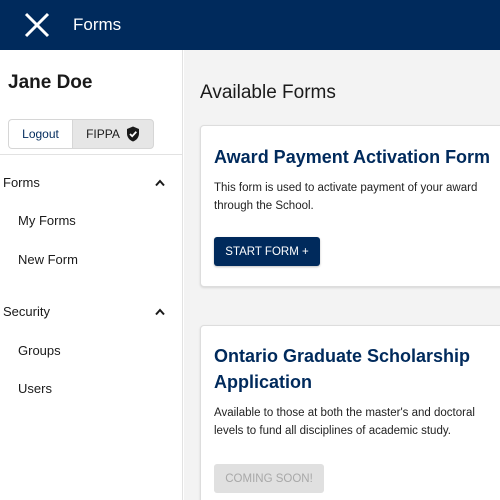 The height and width of the screenshot is (500, 500). What do you see at coordinates (269, 478) in the screenshot?
I see `coming-soon-button: COMING SOON!` at bounding box center [269, 478].